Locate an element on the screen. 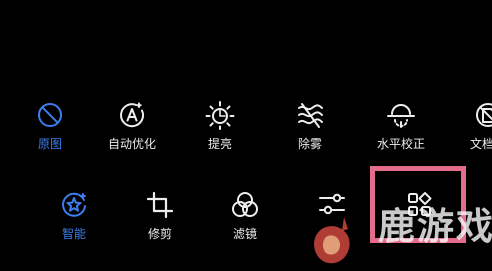 This screenshot has height=271, width=492. tool-label: 提亮 is located at coordinates (219, 144).